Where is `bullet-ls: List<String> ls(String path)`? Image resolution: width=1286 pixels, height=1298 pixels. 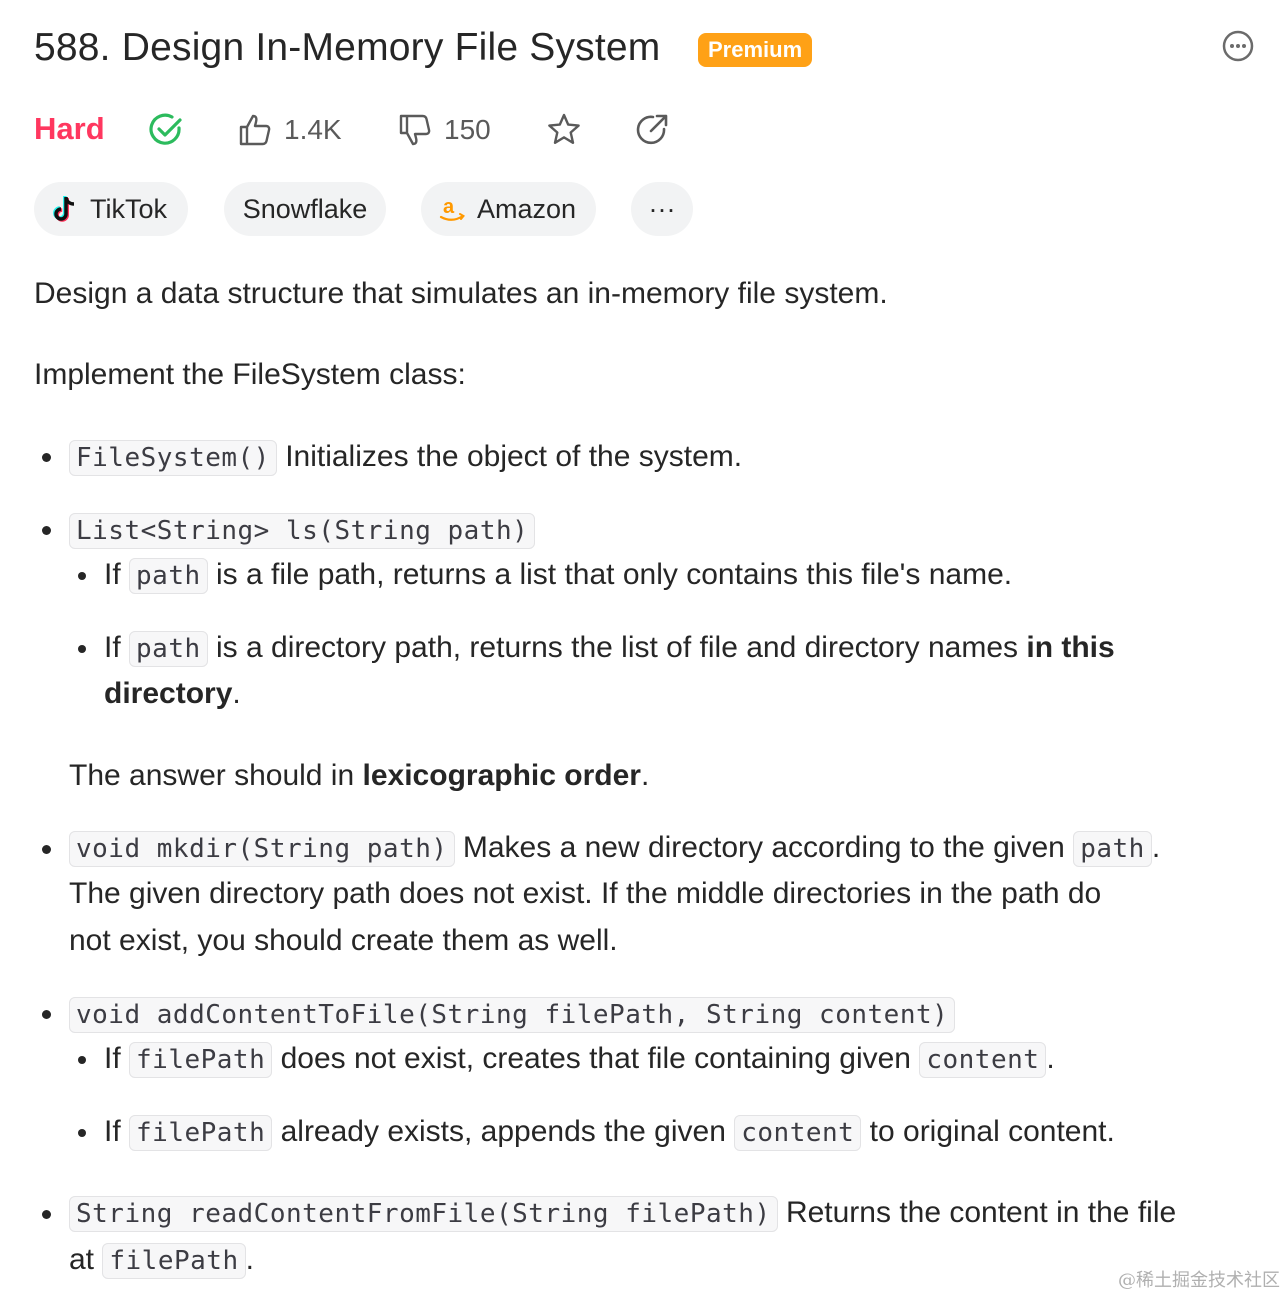
bullet-ls: List<String> ls(String path) is located at coordinates (302, 530).